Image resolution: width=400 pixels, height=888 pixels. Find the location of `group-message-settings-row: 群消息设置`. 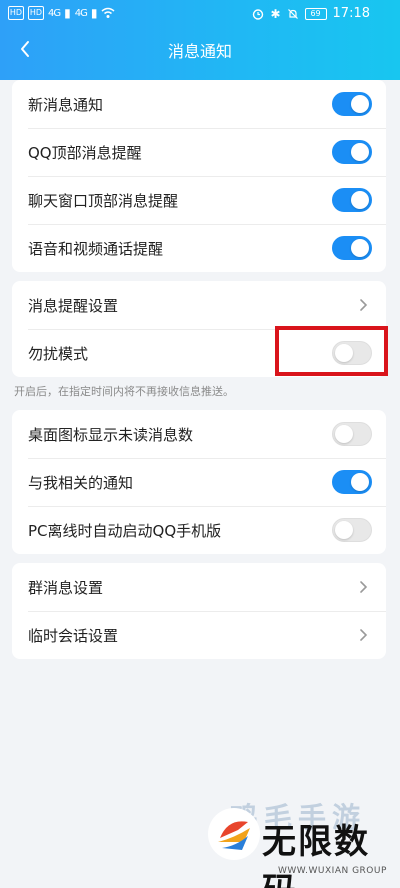

group-message-settings-row: 群消息设置 is located at coordinates (199, 587).